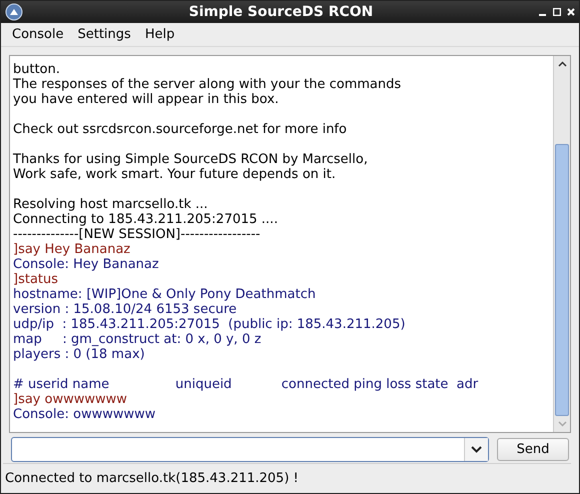 The height and width of the screenshot is (494, 580). What do you see at coordinates (160, 34) in the screenshot?
I see `menu-item: Help` at bounding box center [160, 34].